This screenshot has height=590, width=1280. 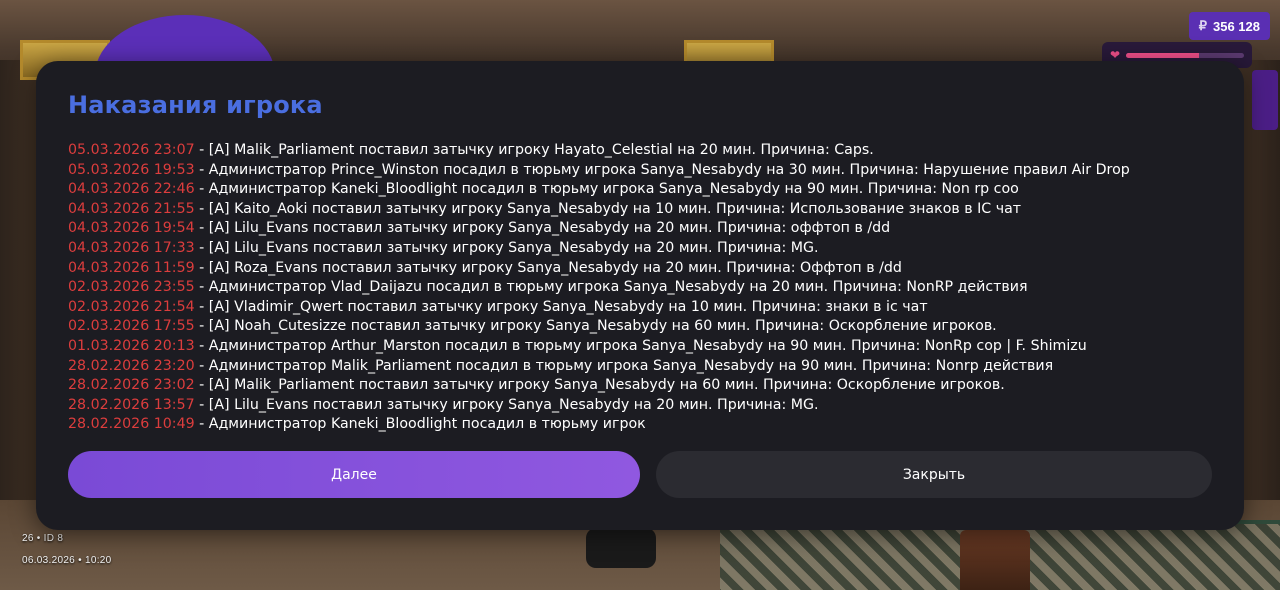 What do you see at coordinates (131, 169) in the screenshot?
I see `log-timestamp: 05.03.2026 19:53` at bounding box center [131, 169].